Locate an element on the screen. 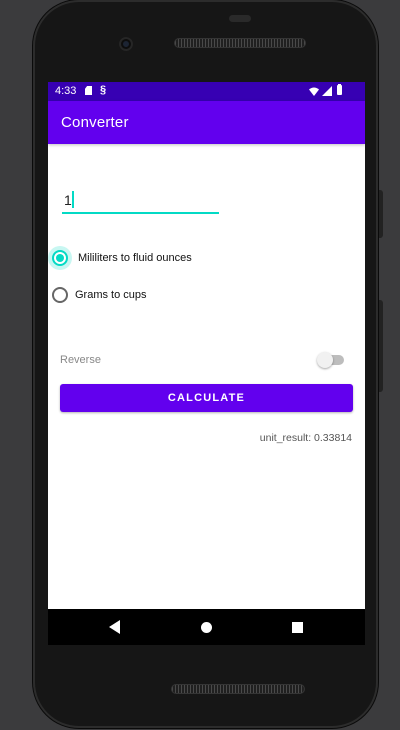 The height and width of the screenshot is (730, 400). switch-thumb is located at coordinates (325, 360).